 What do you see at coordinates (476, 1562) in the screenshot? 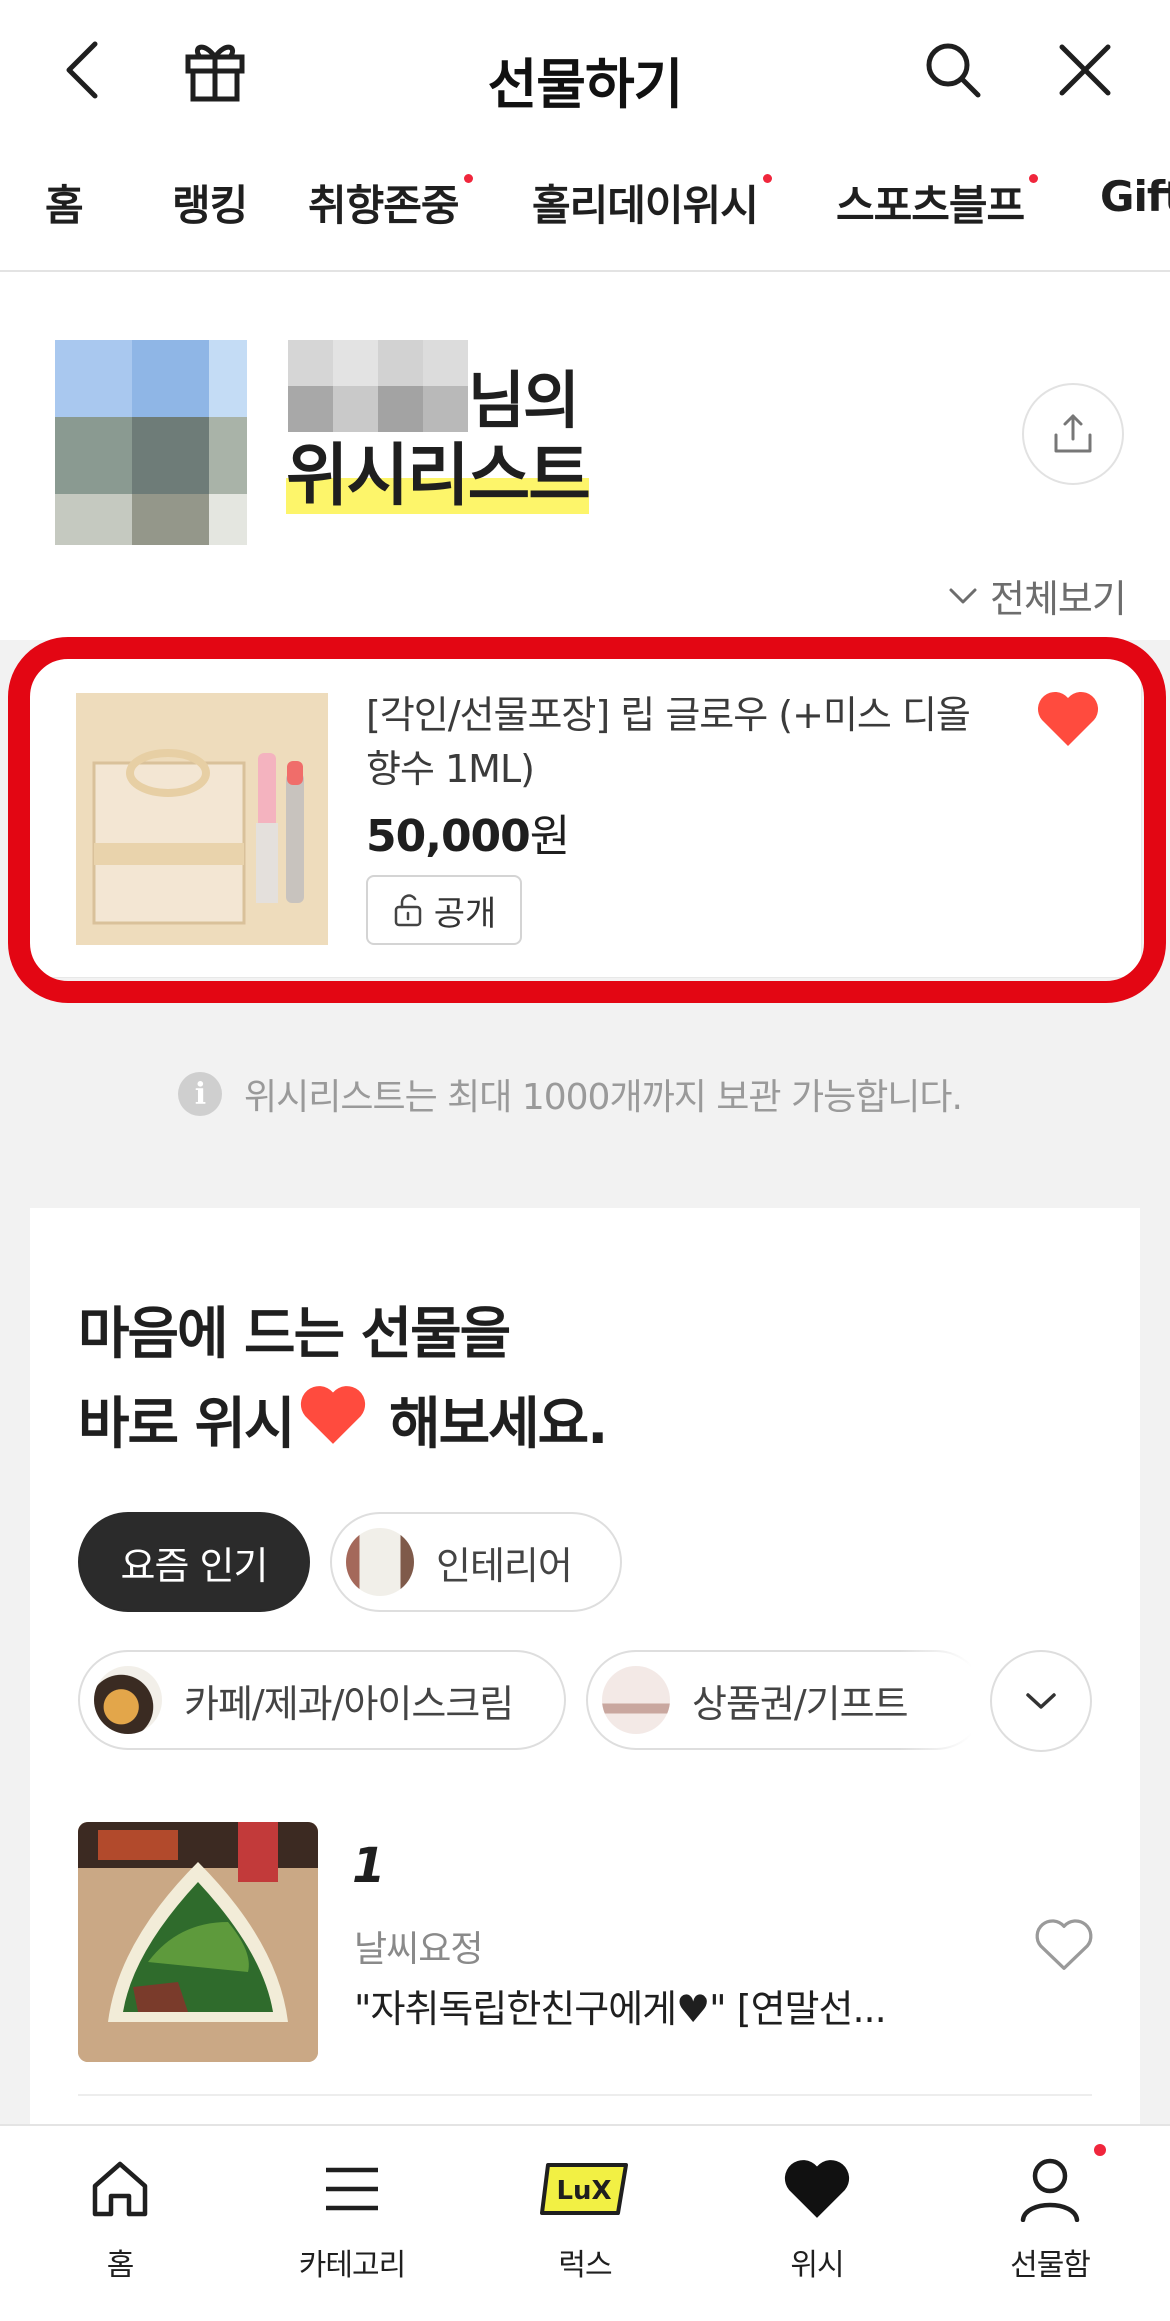
I see `chip-interior: 인테리어` at bounding box center [476, 1562].